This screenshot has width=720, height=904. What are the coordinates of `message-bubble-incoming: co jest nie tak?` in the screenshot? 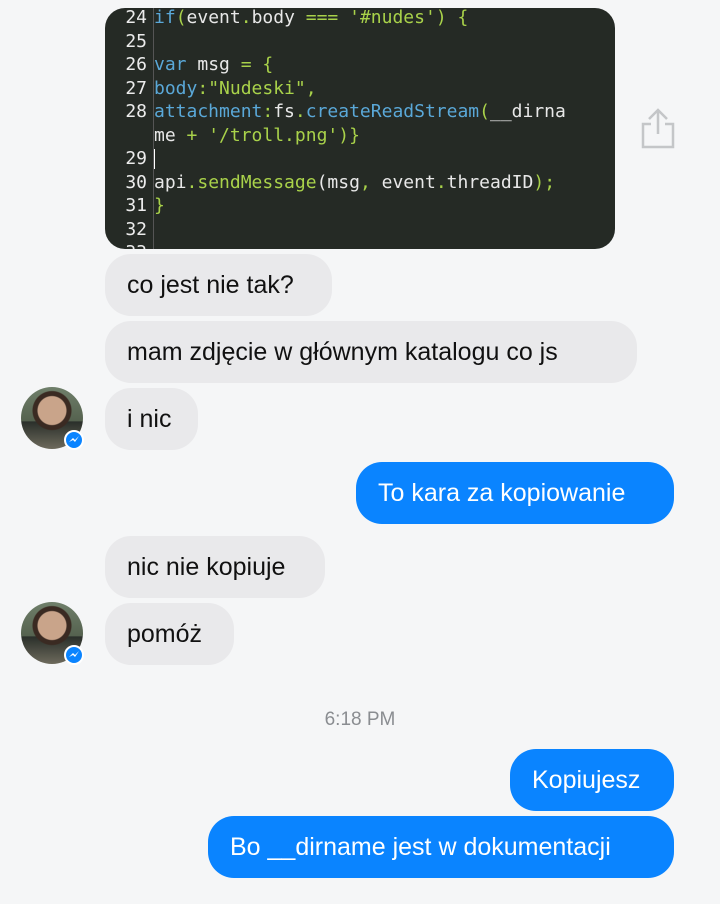 It's located at (218, 285).